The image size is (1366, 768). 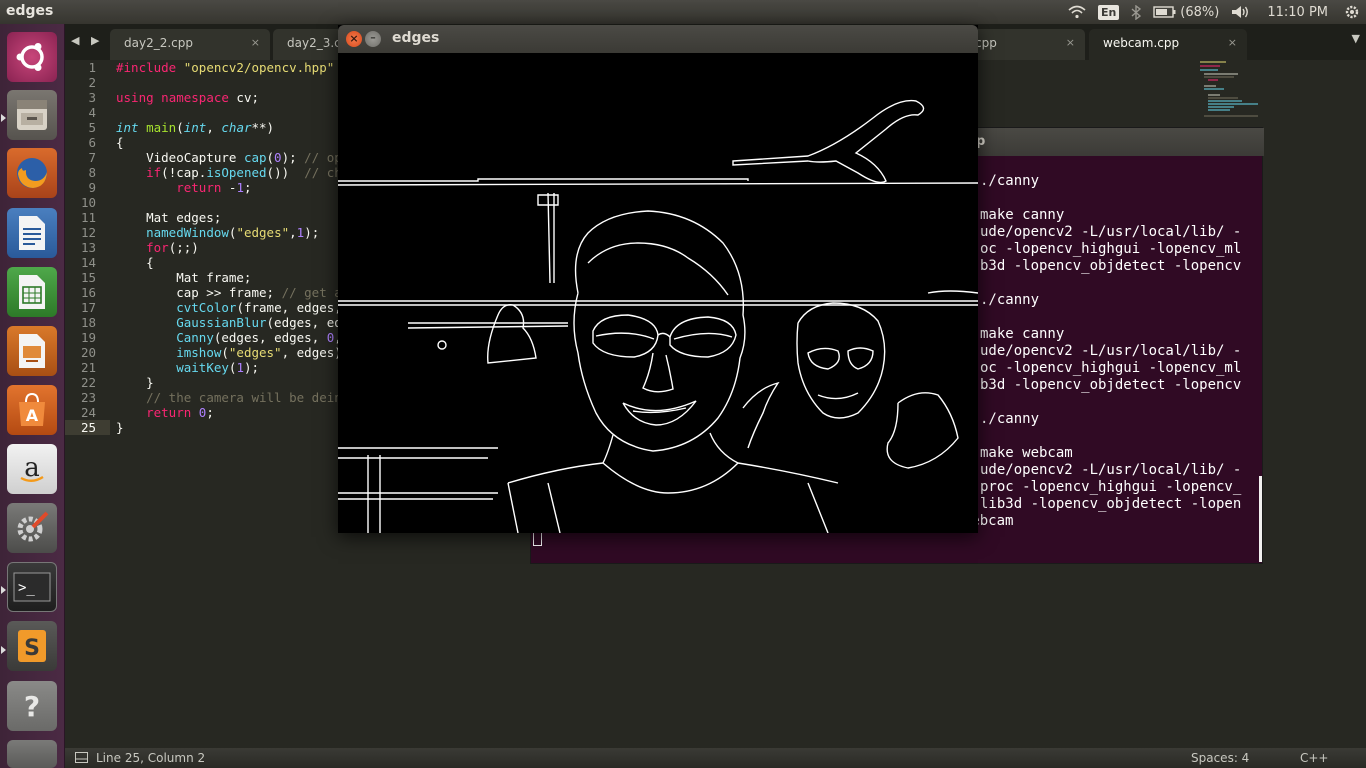 I want to click on tab-webcam: webcam.cpp ×, so click(x=1168, y=44).